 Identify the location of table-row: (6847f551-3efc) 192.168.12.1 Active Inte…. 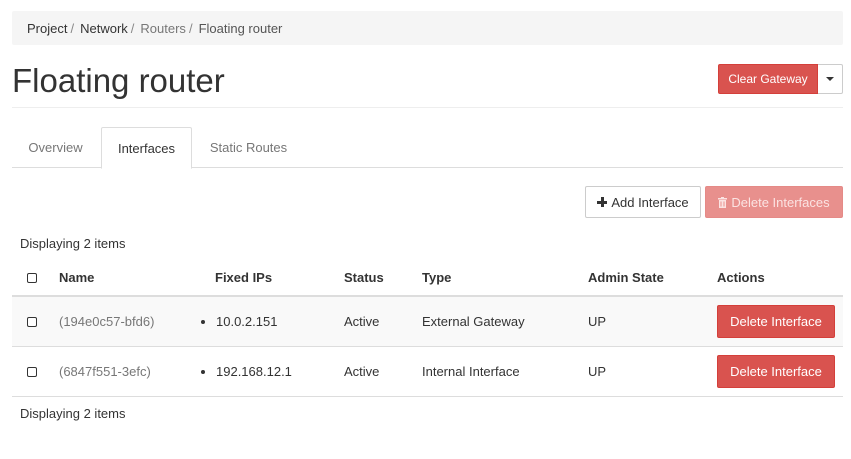
(427, 372).